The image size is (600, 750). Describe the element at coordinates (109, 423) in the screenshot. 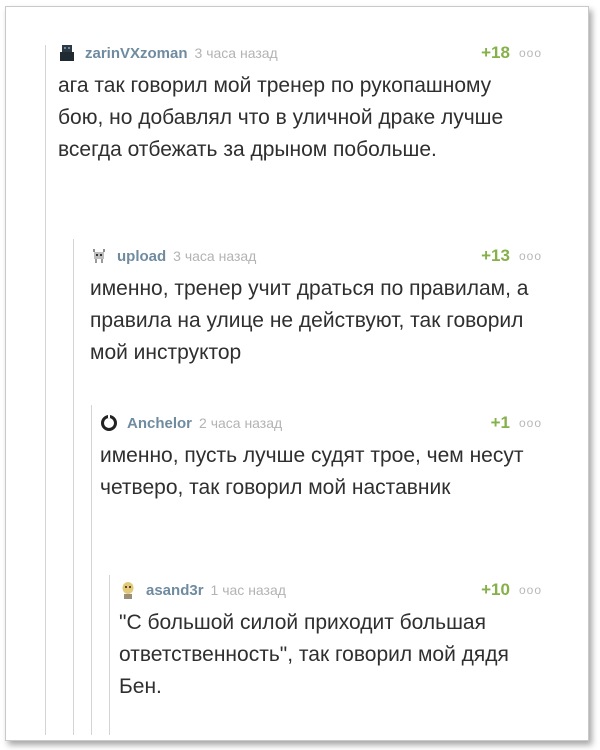

I see `ring-avatar-icon` at that location.